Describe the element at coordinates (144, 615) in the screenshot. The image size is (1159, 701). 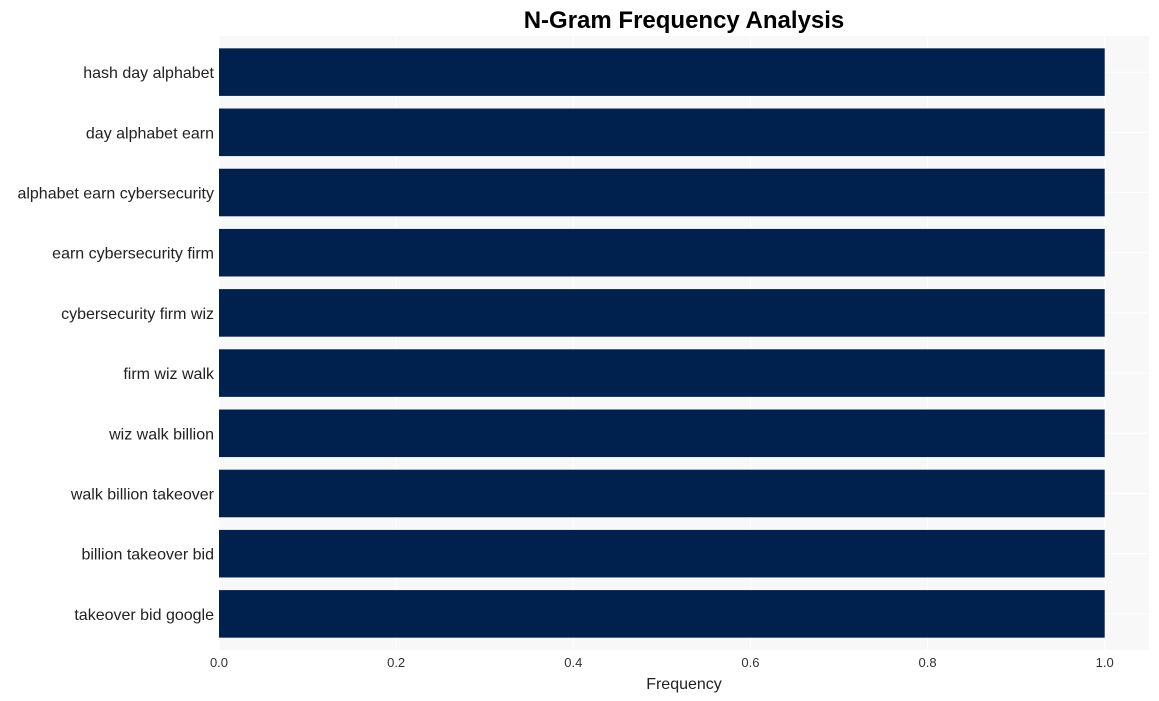
I see `y-tick-label: takeover bid google` at that location.